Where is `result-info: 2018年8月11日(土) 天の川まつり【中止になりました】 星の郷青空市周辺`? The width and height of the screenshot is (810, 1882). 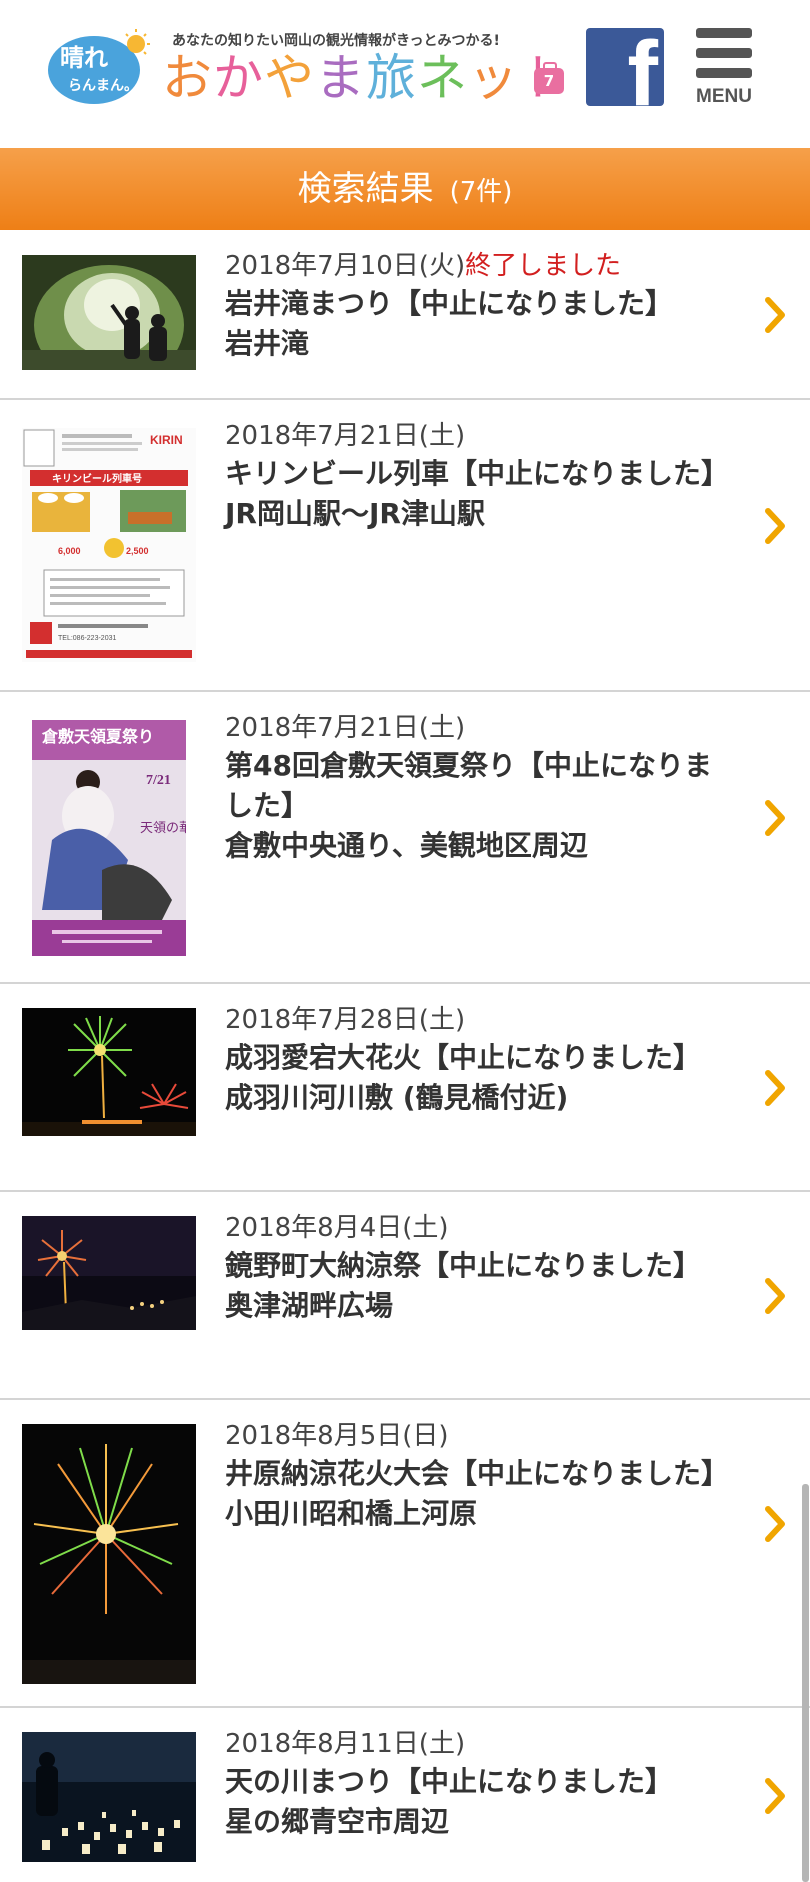 result-info: 2018年8月11日(土) 天の川まつり【中止になりました】 星の郷青空市周辺 is located at coordinates (480, 1784).